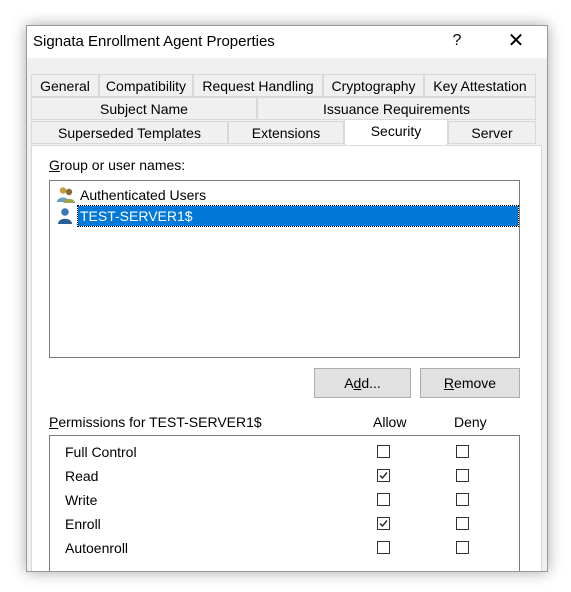  I want to click on tab-compatibility: Compatibility, so click(146, 85).